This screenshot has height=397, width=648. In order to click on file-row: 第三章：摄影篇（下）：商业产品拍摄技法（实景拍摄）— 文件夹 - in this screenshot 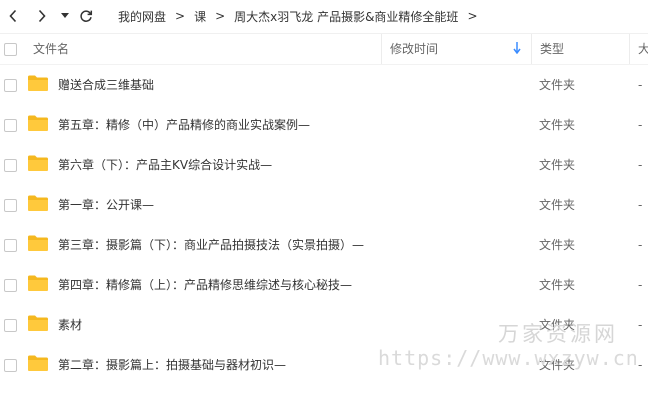, I will do `click(324, 246)`.